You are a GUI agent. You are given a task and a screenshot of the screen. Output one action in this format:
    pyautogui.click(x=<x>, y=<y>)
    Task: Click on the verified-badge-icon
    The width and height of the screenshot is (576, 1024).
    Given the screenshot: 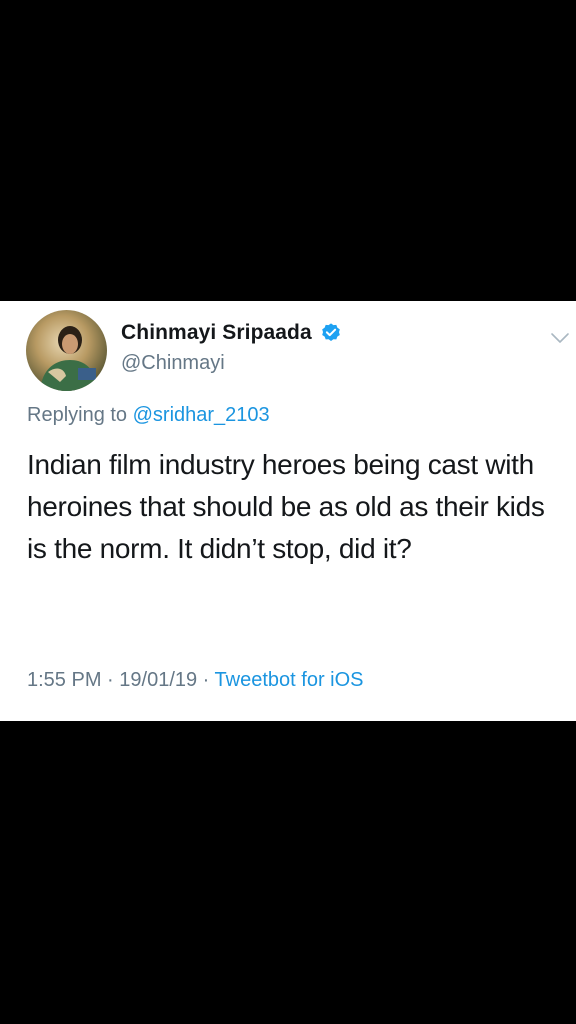 What is the action you would take?
    pyautogui.click(x=330, y=332)
    